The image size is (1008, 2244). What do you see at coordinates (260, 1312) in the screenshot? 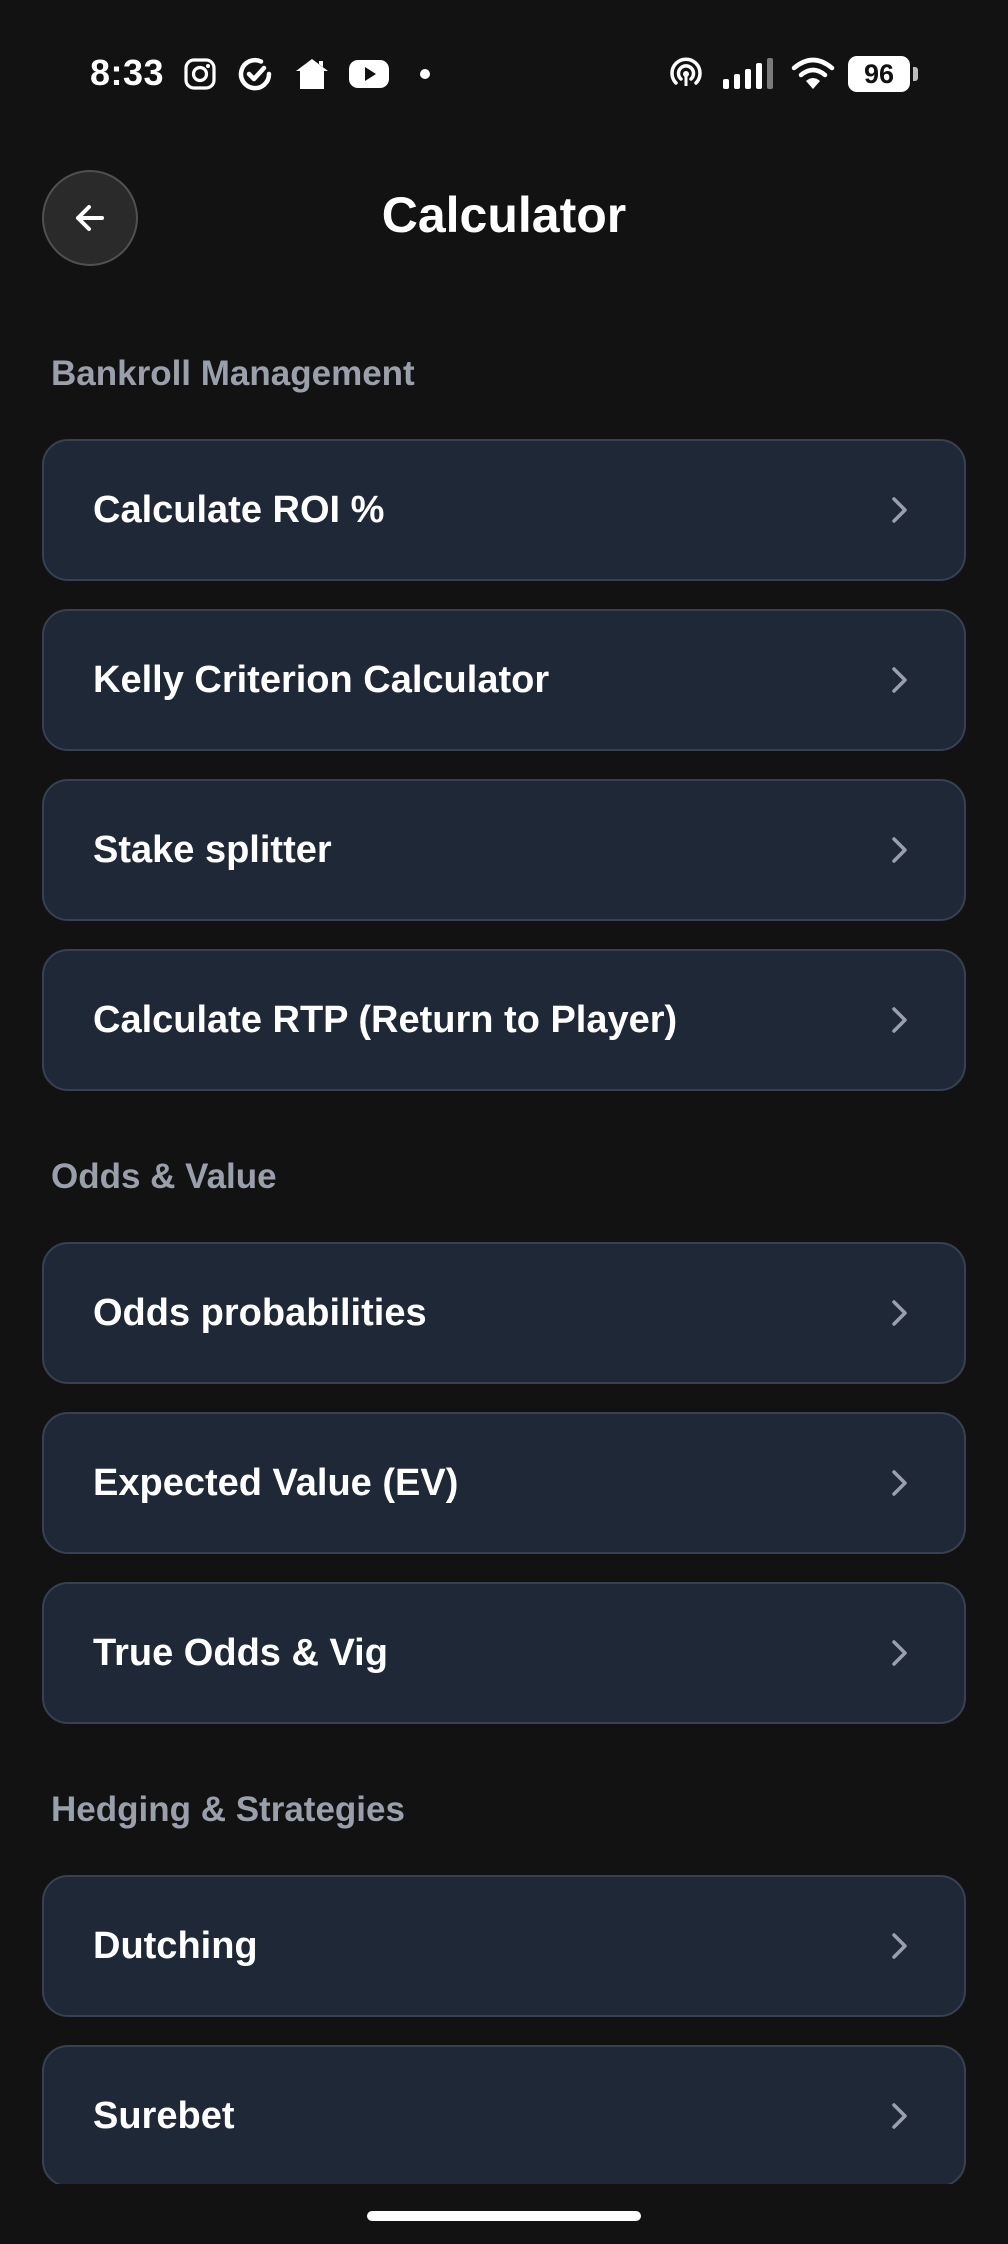
I see `menu-item-label: Odds probabilities` at bounding box center [260, 1312].